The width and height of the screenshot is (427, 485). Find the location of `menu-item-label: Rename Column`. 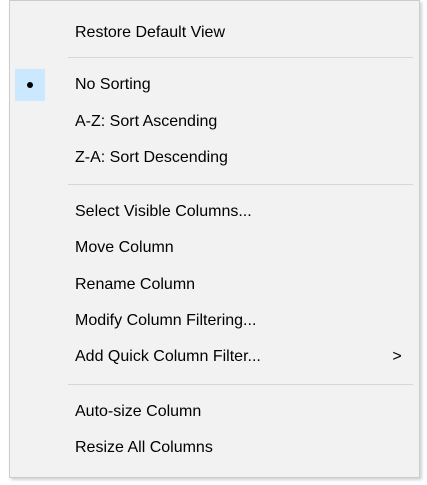

menu-item-label: Rename Column is located at coordinates (135, 284).